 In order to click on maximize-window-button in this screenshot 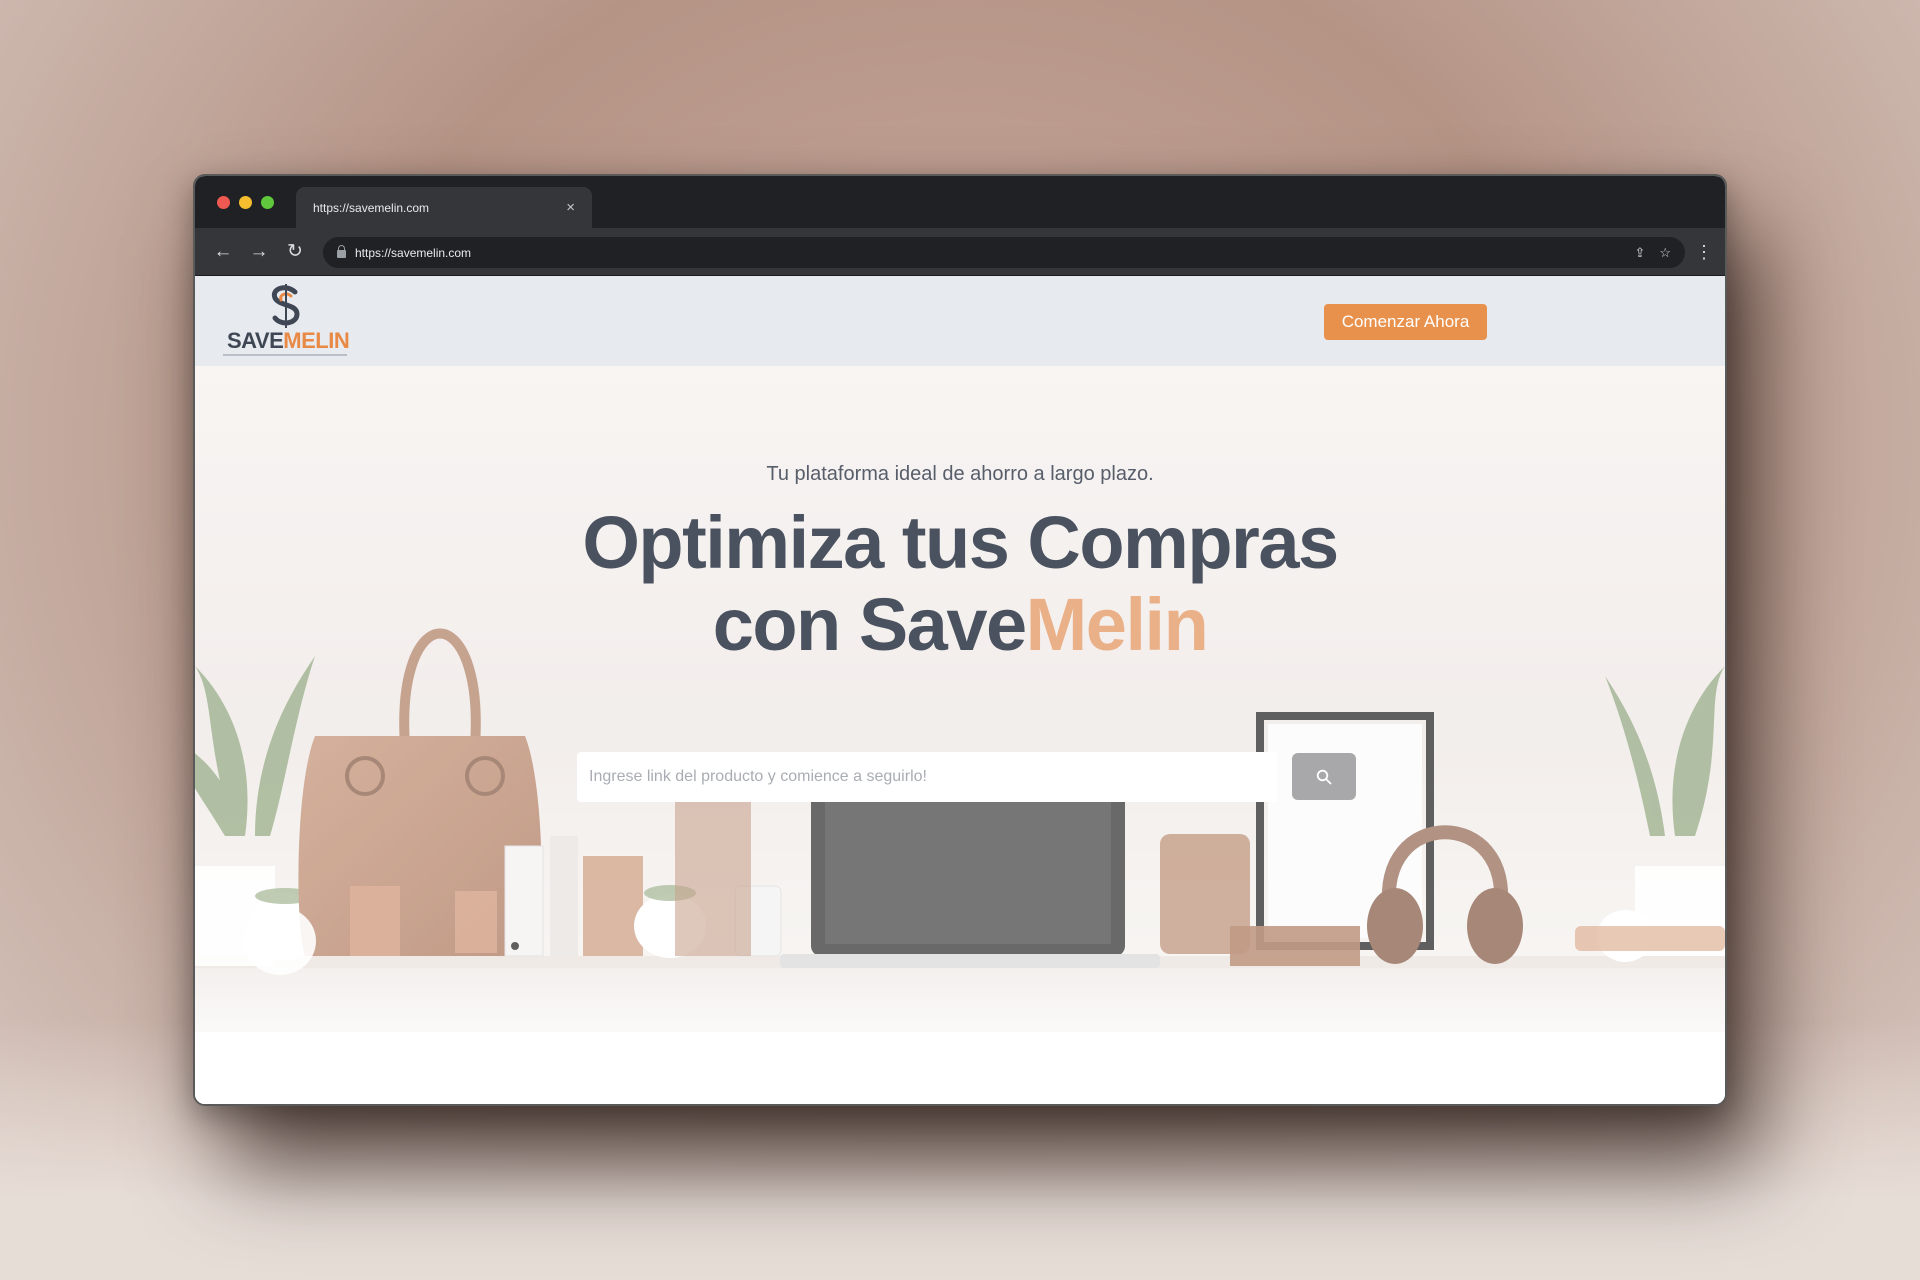, I will do `click(267, 202)`.